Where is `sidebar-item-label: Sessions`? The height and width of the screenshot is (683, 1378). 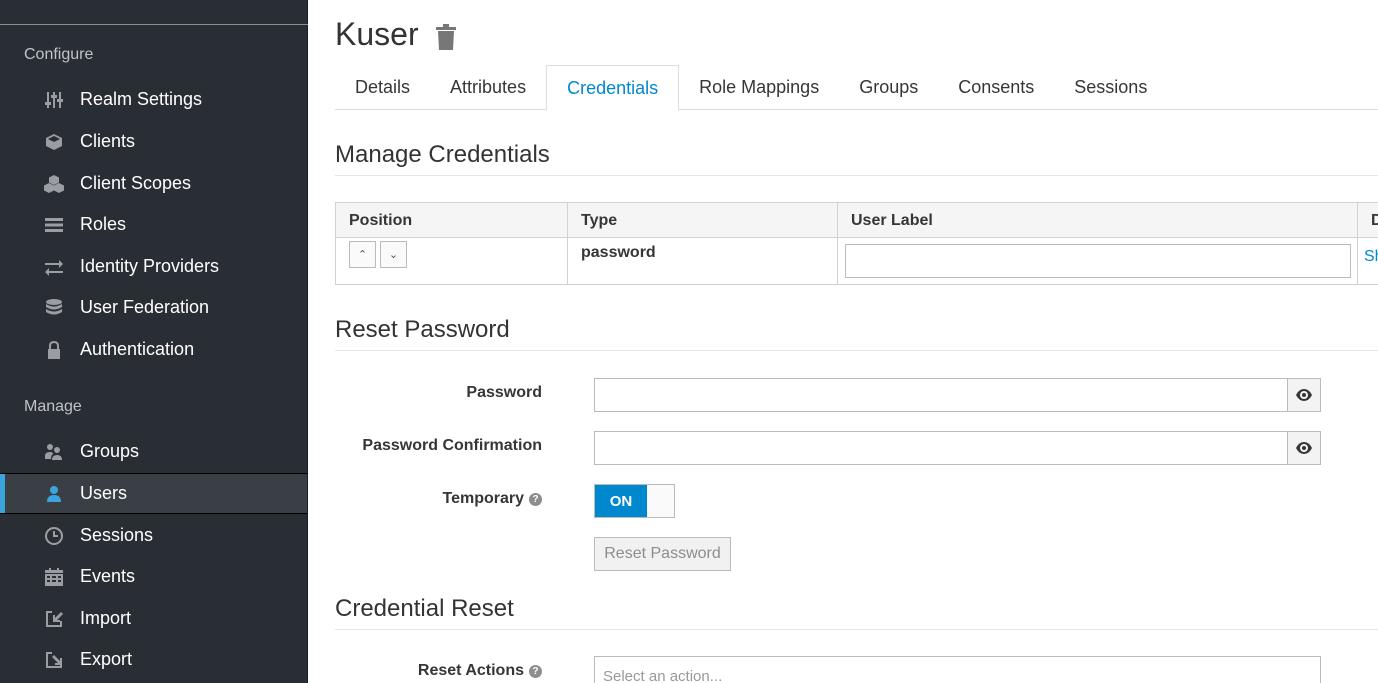
sidebar-item-label: Sessions is located at coordinates (117, 535).